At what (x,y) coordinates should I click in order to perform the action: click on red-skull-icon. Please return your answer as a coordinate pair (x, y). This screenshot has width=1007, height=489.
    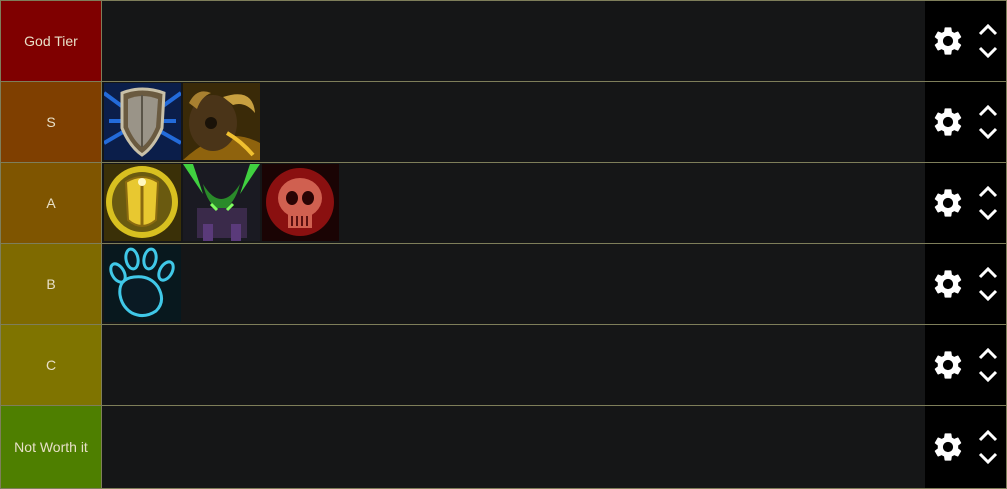
    Looking at the image, I should click on (300, 202).